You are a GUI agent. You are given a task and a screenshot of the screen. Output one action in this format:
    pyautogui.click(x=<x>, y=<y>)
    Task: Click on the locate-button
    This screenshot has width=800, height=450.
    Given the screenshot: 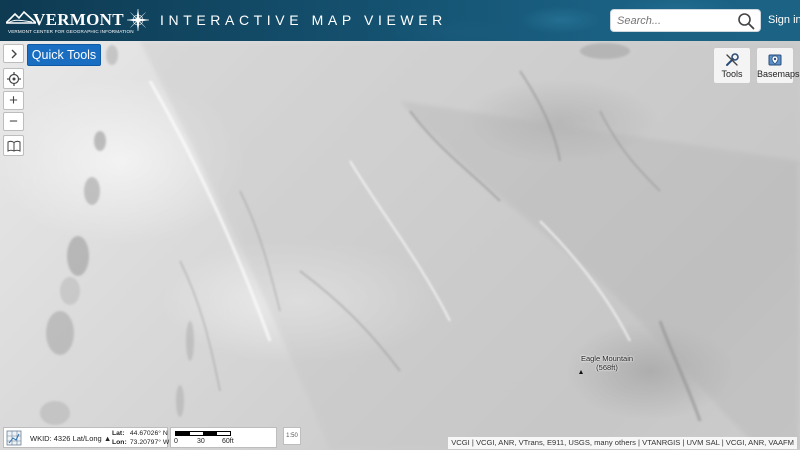 What is the action you would take?
    pyautogui.click(x=13, y=78)
    